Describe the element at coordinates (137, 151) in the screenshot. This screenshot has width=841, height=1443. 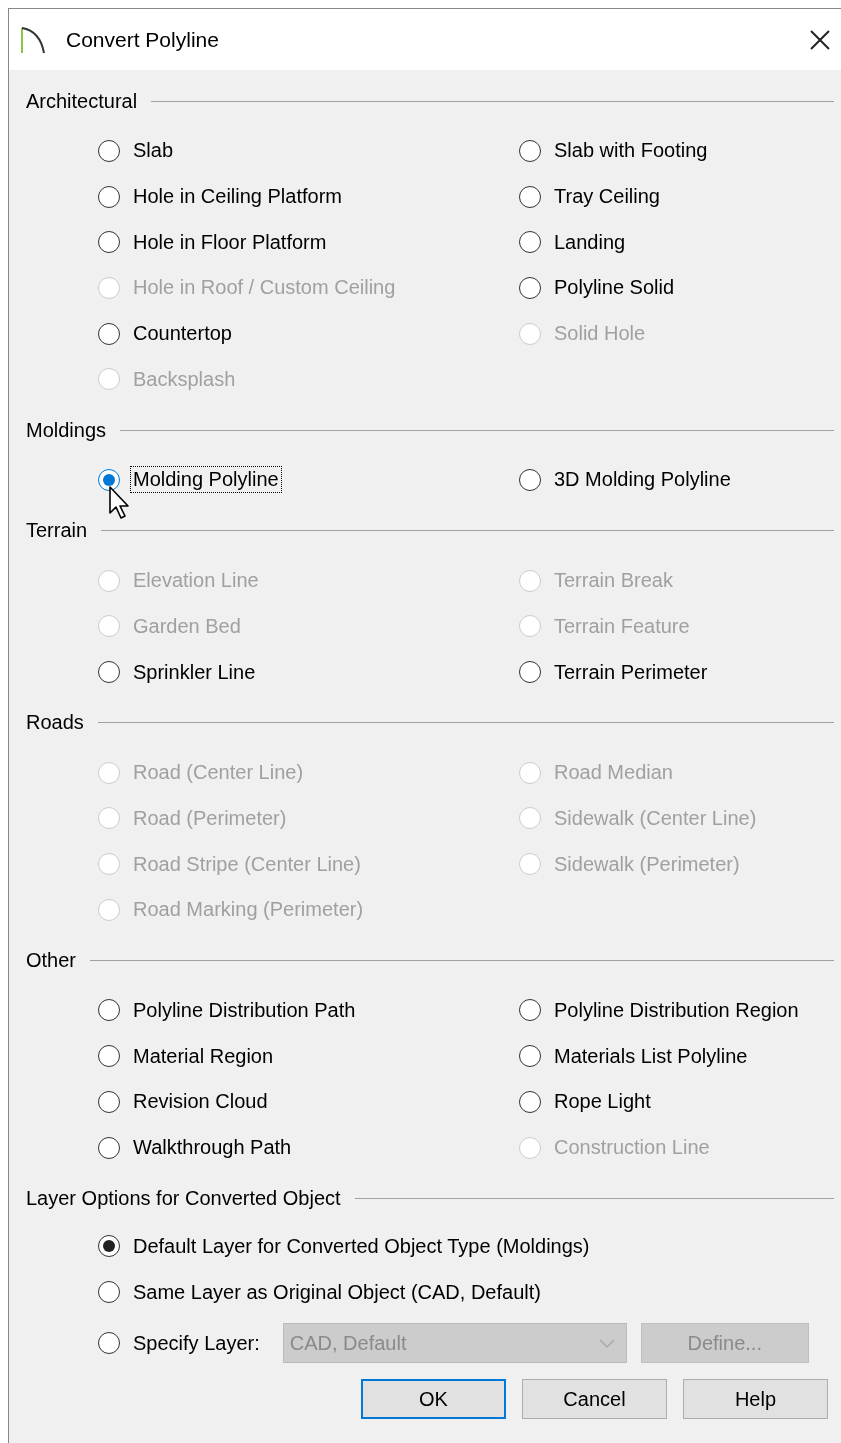
I see `radio-option: Slab` at that location.